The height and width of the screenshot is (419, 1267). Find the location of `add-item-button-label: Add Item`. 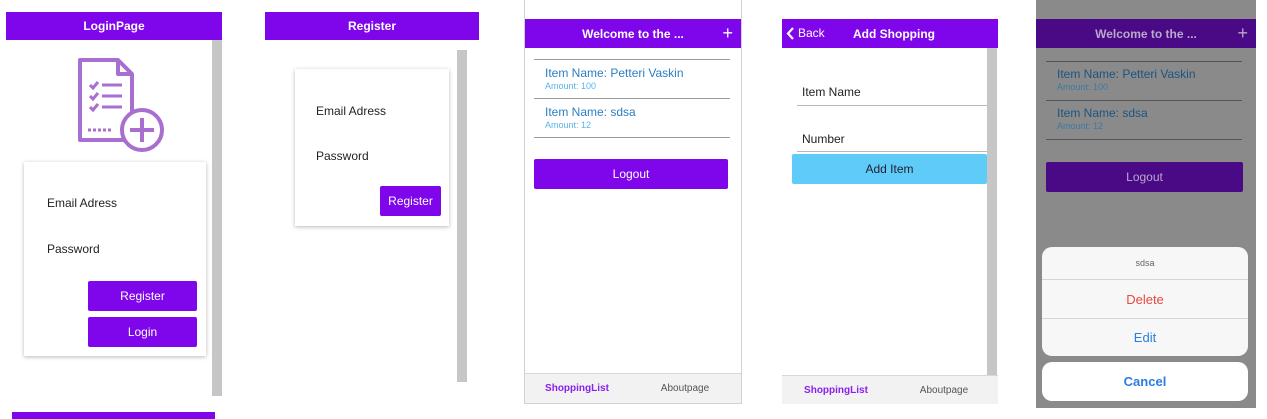

add-item-button-label: Add Item is located at coordinates (889, 169).